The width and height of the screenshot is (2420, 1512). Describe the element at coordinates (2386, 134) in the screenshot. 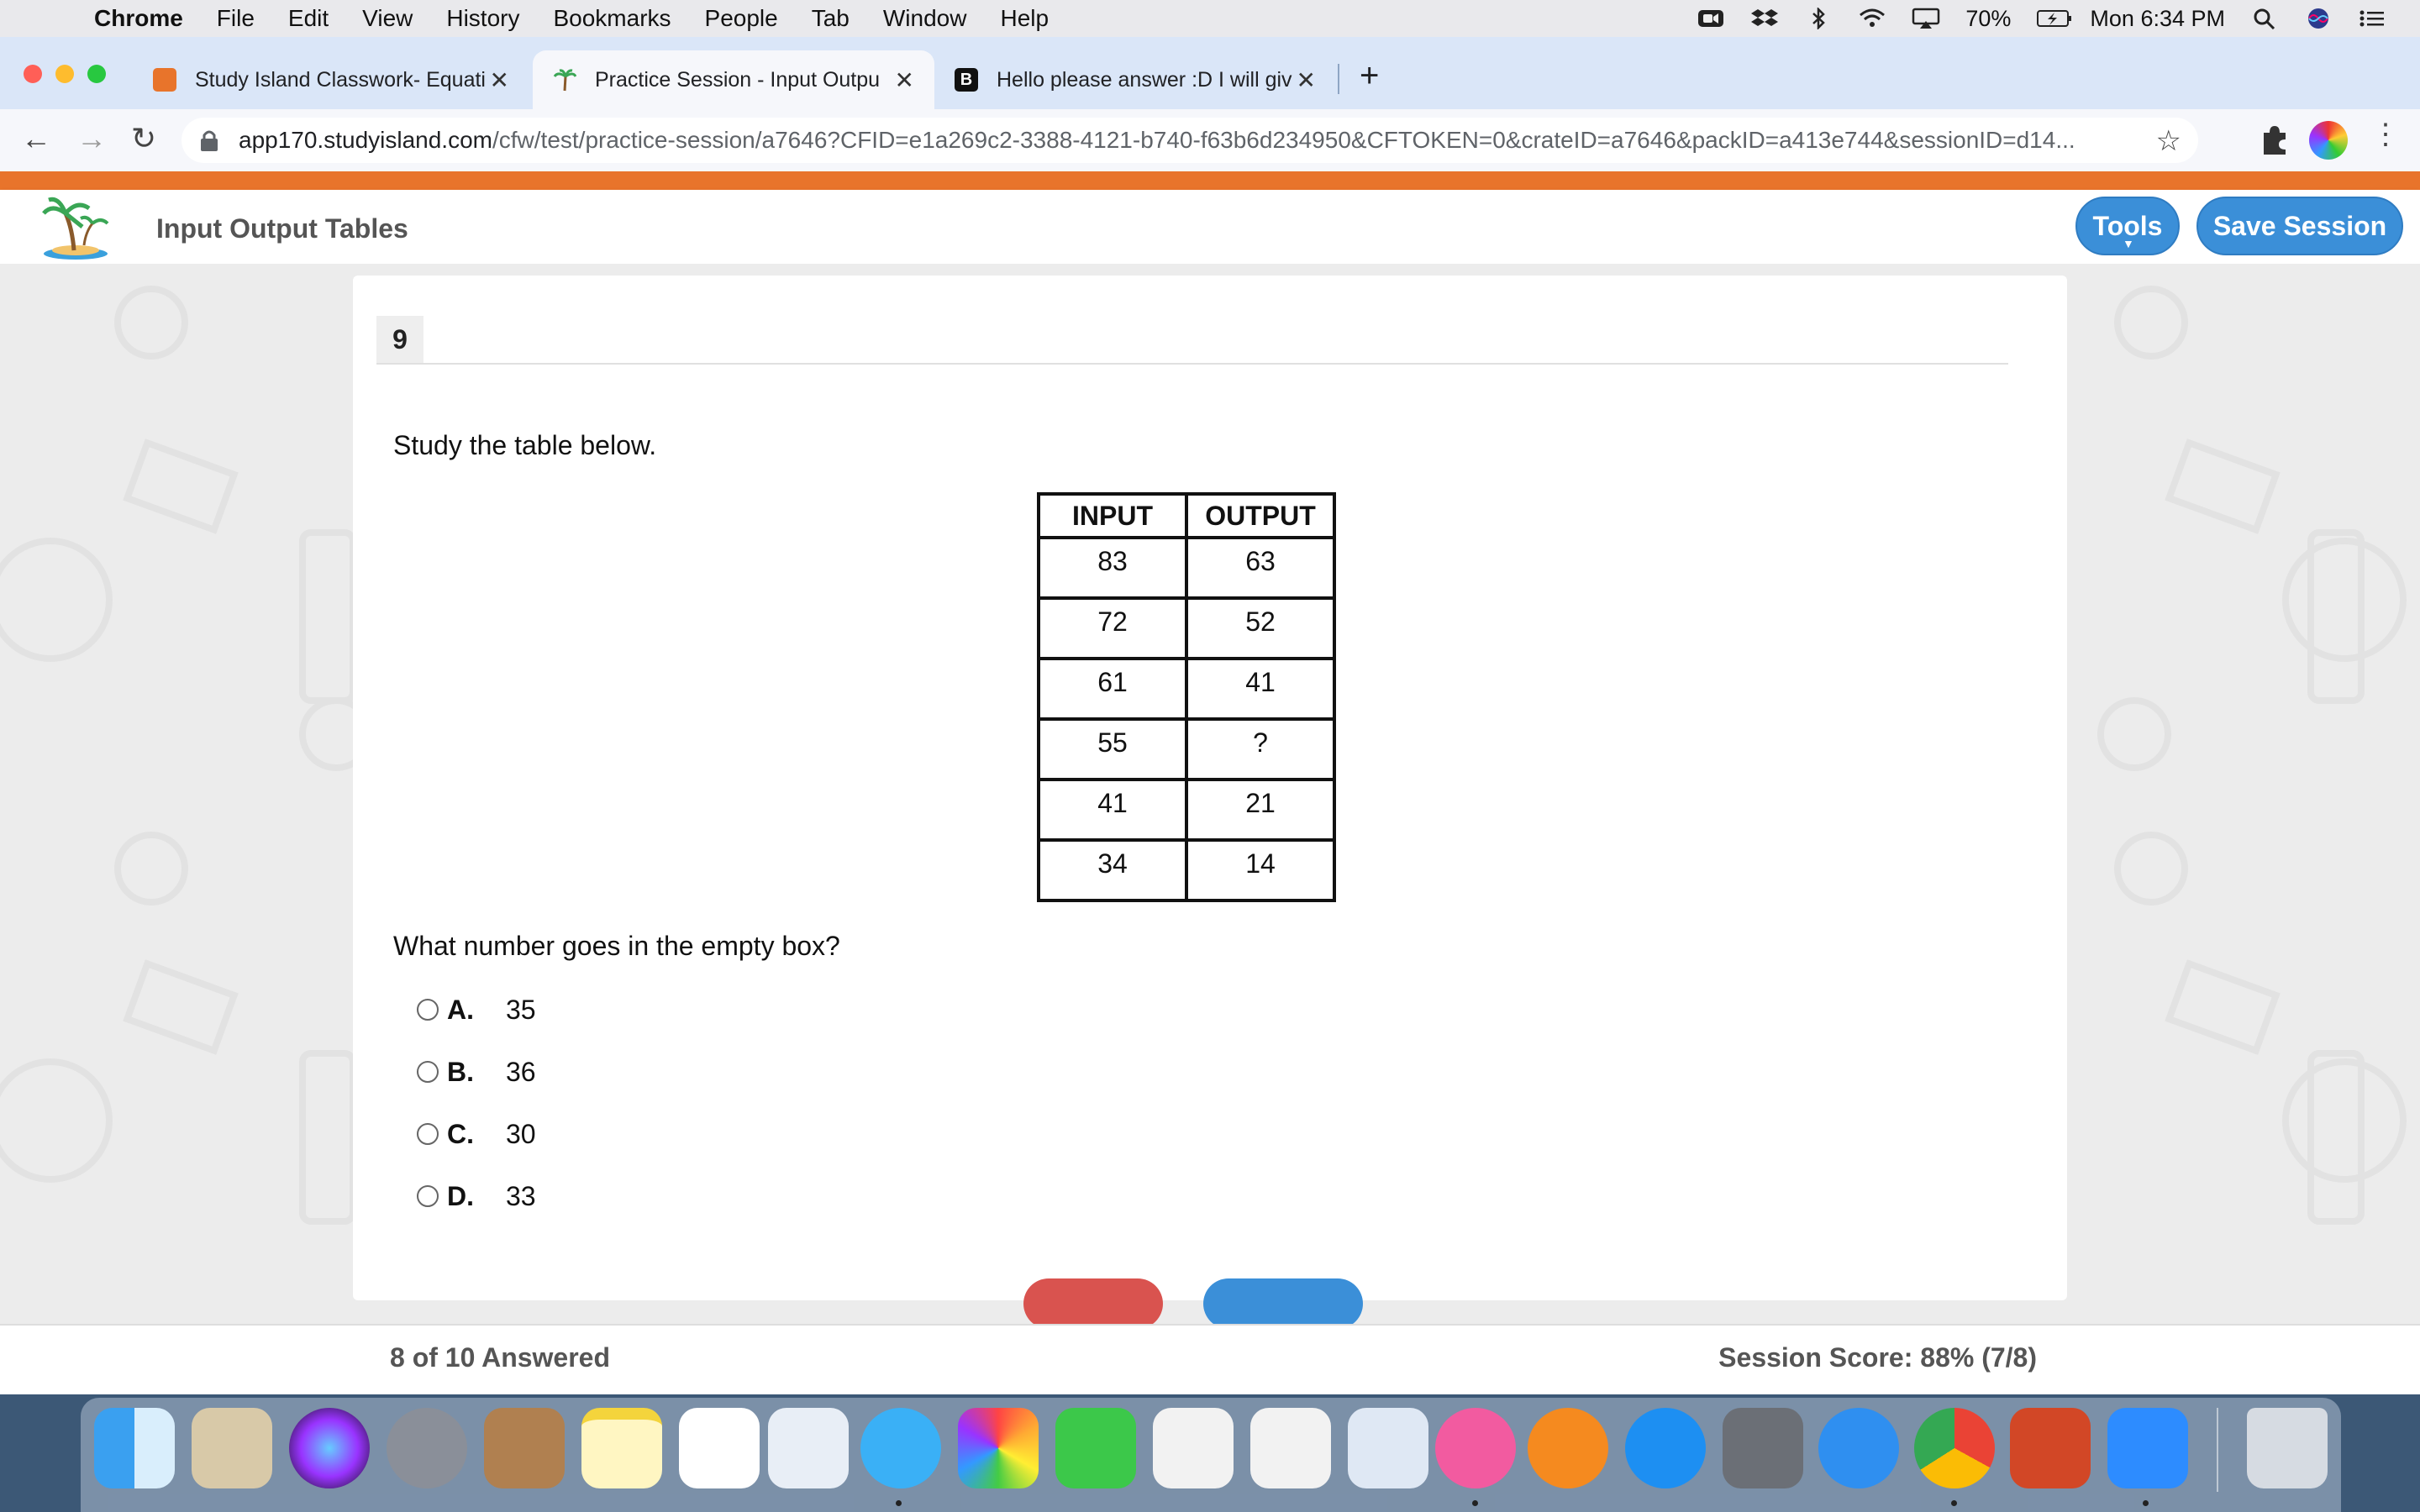

I see `chrome-menu-icon: ⋮` at that location.